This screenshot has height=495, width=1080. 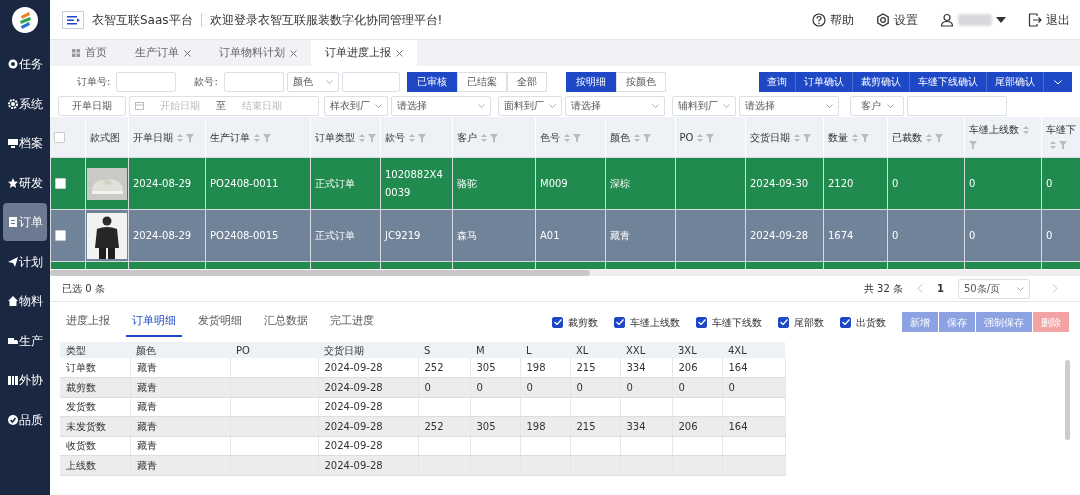 What do you see at coordinates (947, 19) in the screenshot?
I see `user-icon` at bounding box center [947, 19].